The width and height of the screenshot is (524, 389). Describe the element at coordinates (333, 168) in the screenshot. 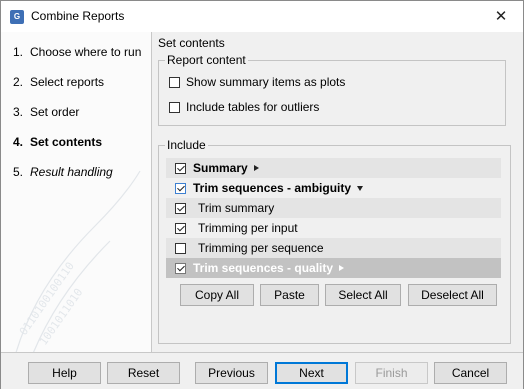

I see `include-item-summary: Summary` at that location.